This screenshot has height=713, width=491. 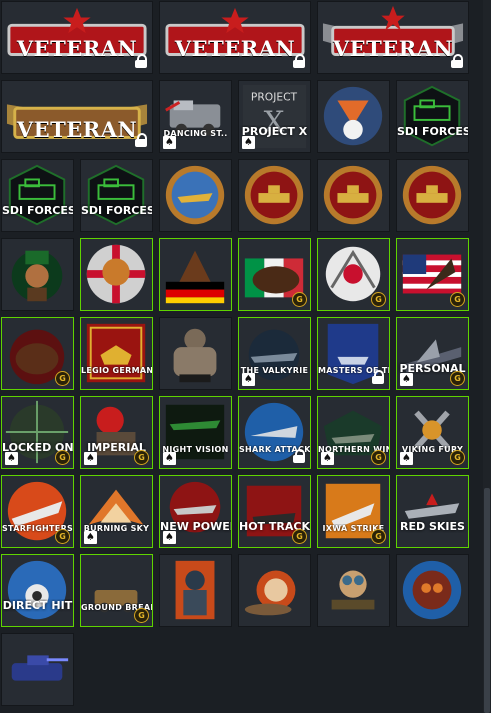 I want to click on decal-tile-dancing-steel: DANCING ST.. ♠, so click(x=195, y=116).